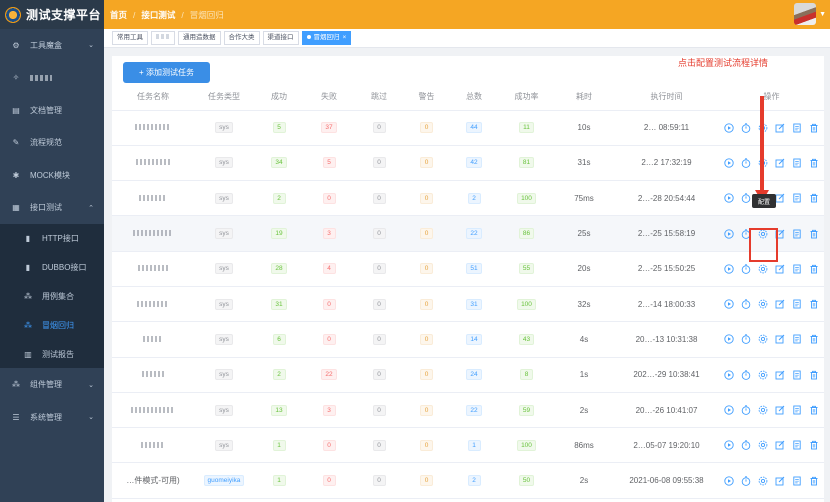 This screenshot has height=502, width=830. I want to click on sidebar-item-mock: ✱ MOCK模块, so click(52, 175).